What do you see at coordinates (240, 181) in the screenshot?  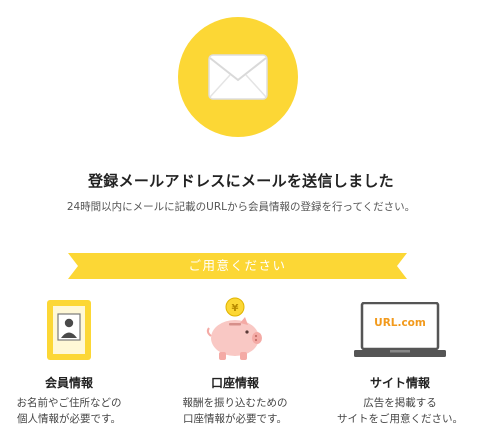 I see `page-title: 登録メールアドレスにメールを送信しました` at bounding box center [240, 181].